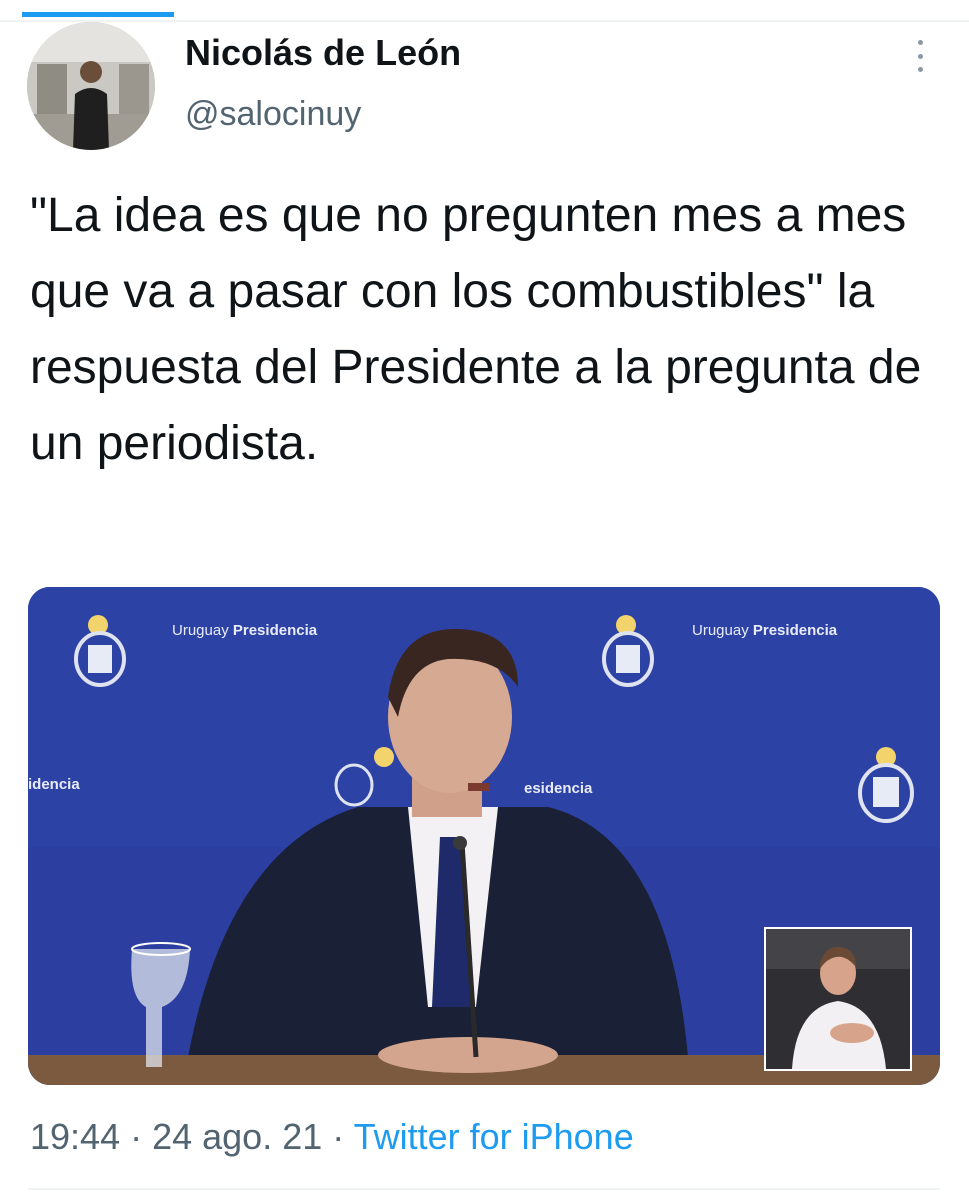  What do you see at coordinates (323, 53) in the screenshot?
I see `author-name: Nicolás de León` at bounding box center [323, 53].